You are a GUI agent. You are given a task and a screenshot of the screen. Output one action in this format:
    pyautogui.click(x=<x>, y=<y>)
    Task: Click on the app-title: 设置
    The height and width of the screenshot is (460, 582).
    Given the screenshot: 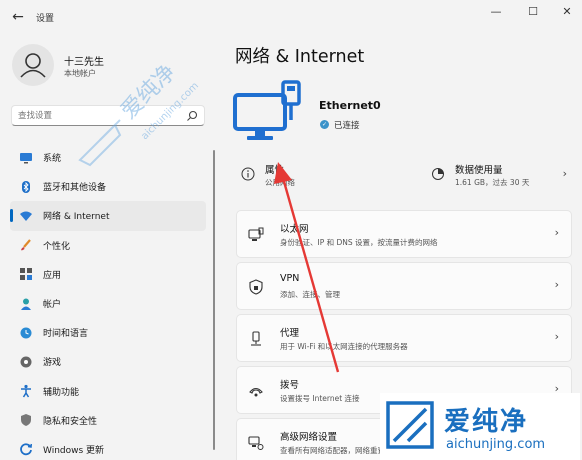 What is the action you would take?
    pyautogui.click(x=45, y=19)
    